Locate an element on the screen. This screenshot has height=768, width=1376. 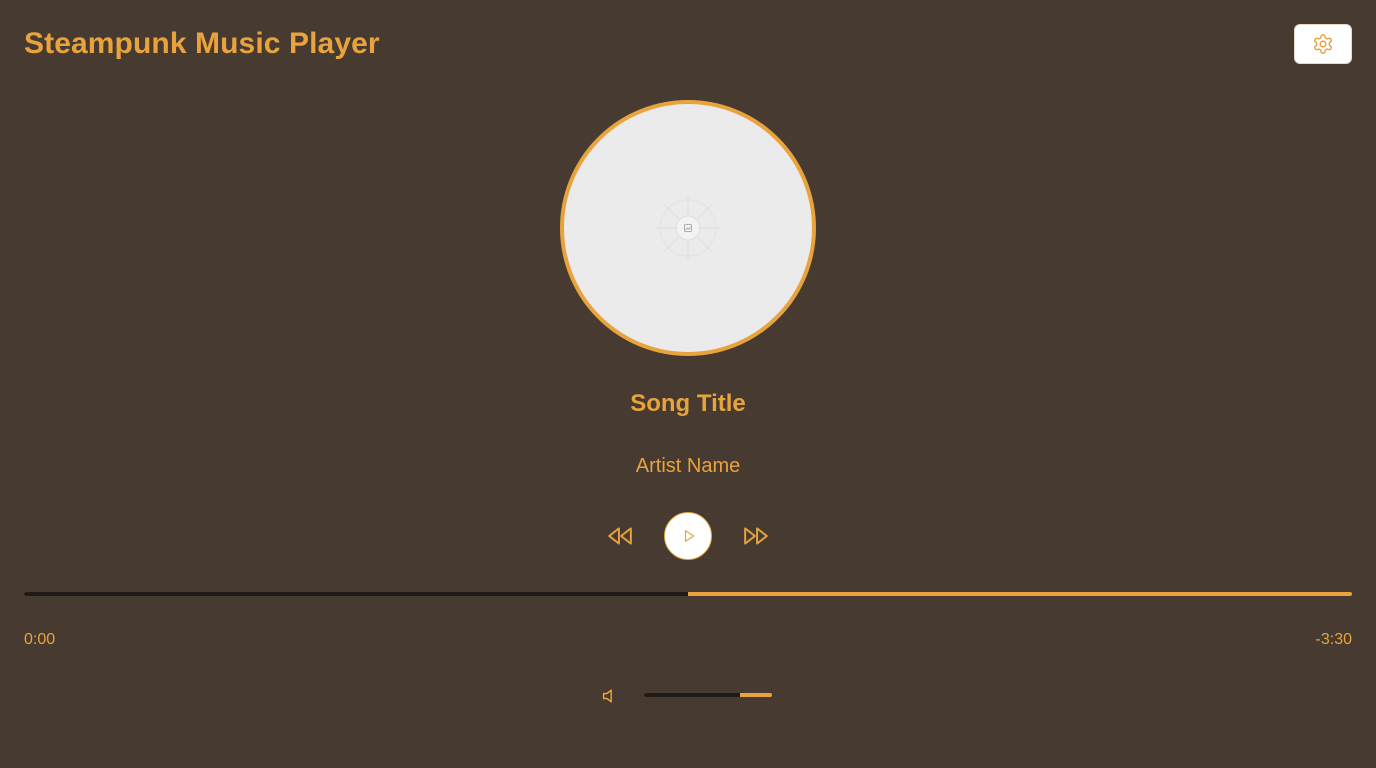
song-title: Song Title is located at coordinates (688, 403).